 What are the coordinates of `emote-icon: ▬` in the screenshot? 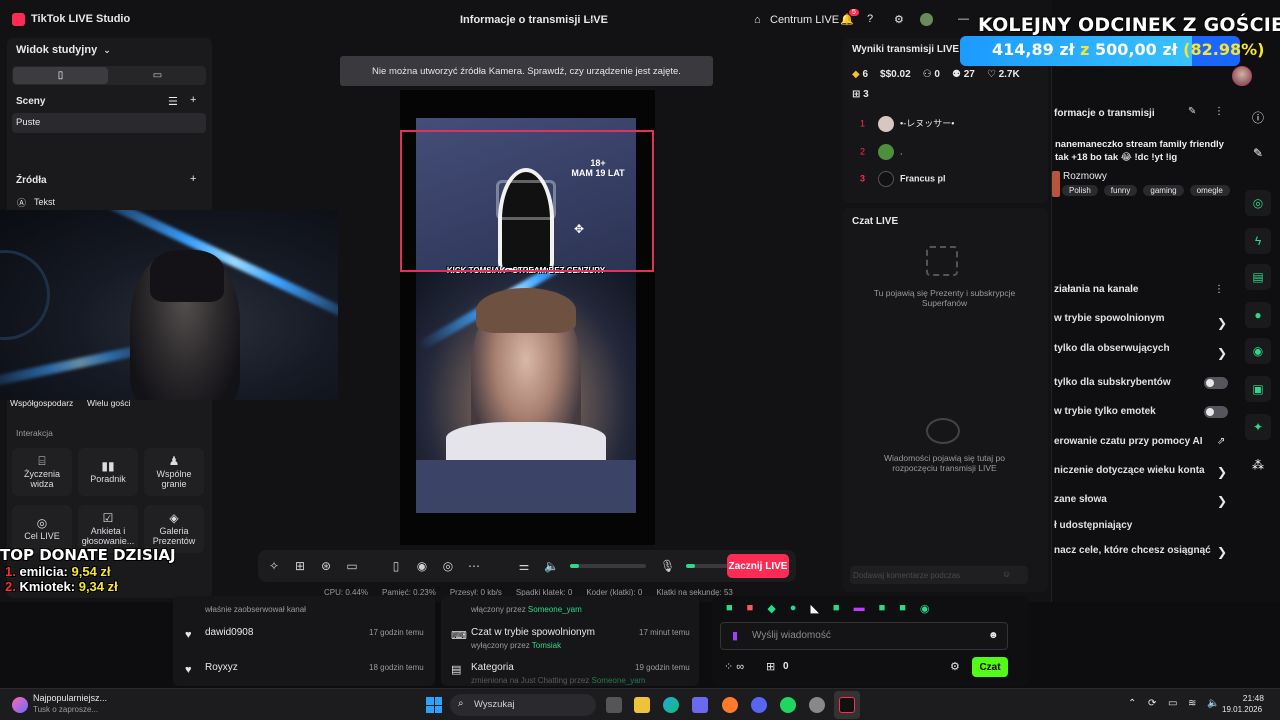 It's located at (859, 608).